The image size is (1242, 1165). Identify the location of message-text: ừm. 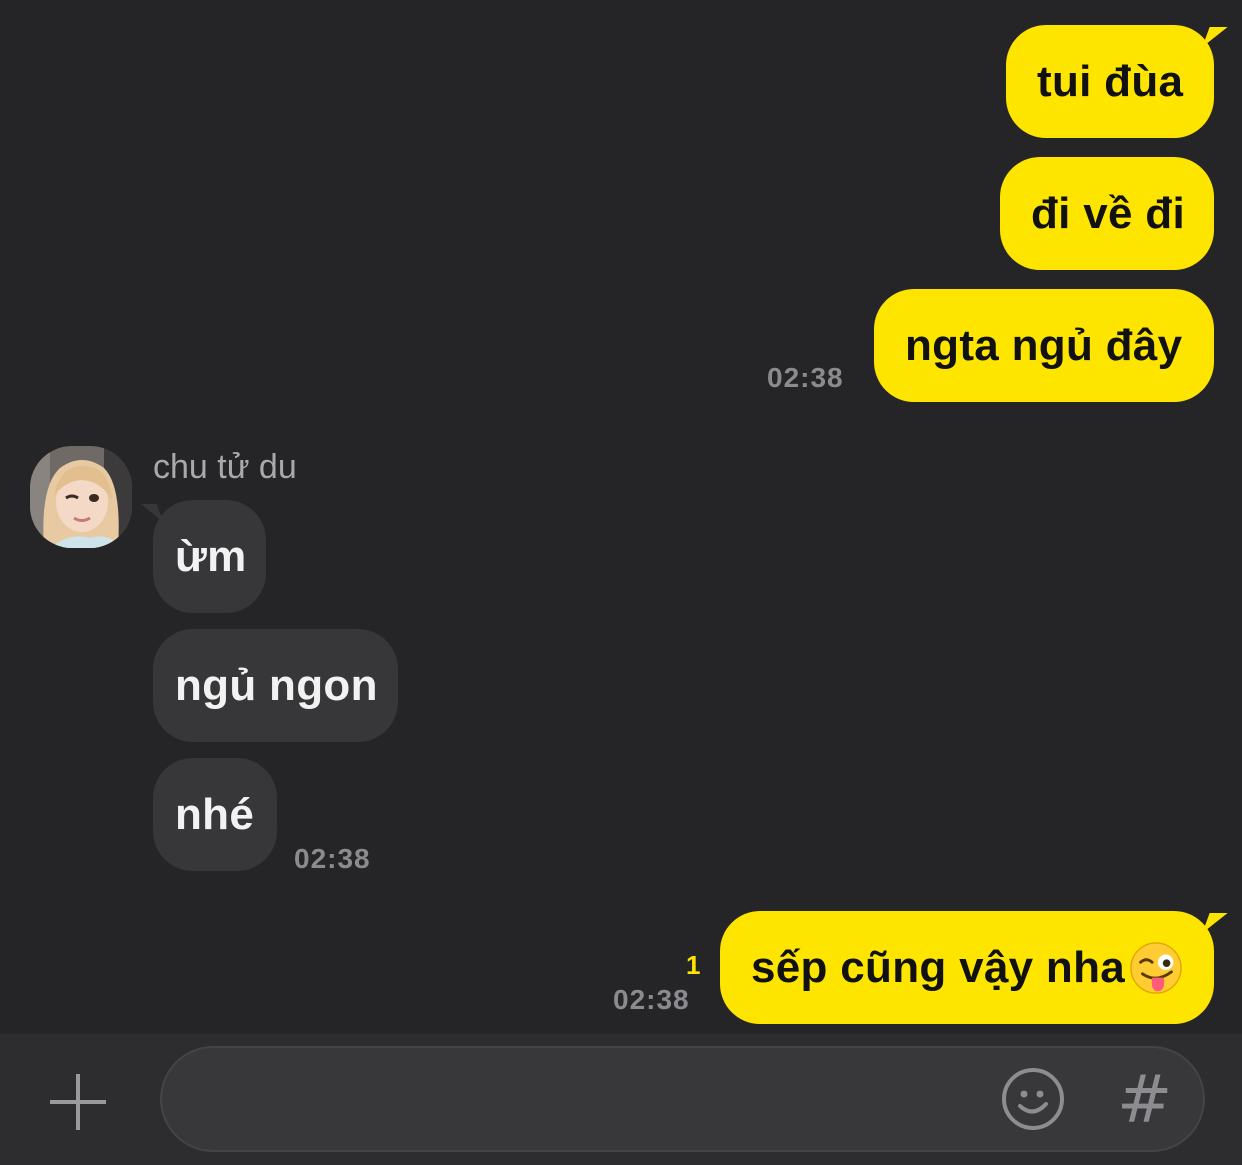
(211, 556).